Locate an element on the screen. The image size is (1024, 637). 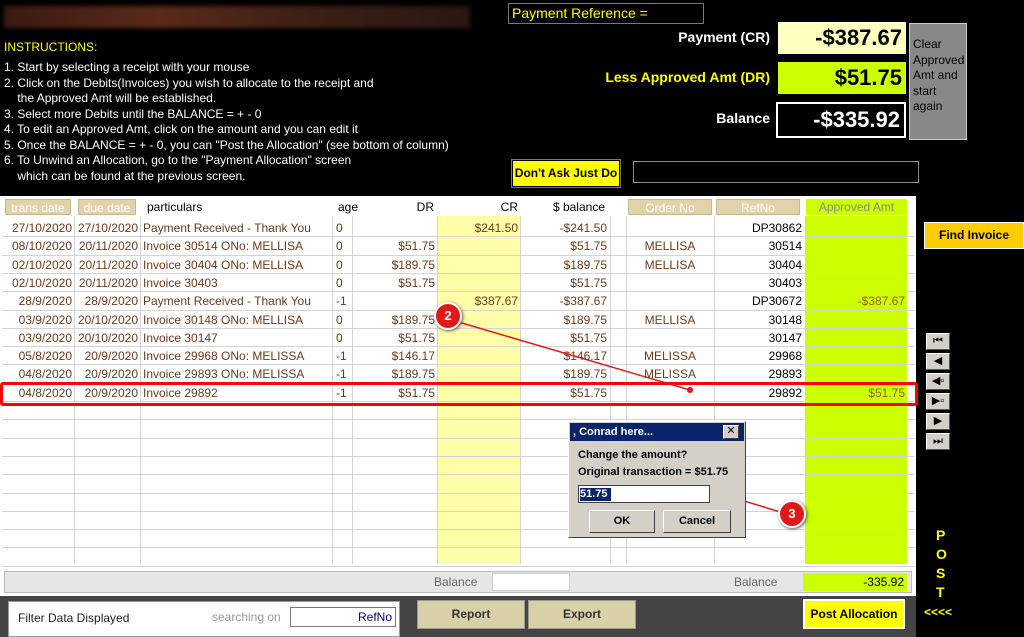
post-letter: T is located at coordinates (941, 592).